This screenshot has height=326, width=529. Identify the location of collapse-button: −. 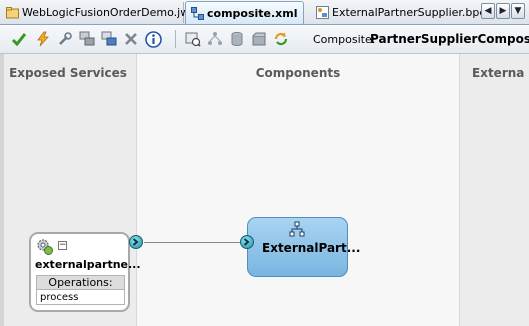
(62, 245).